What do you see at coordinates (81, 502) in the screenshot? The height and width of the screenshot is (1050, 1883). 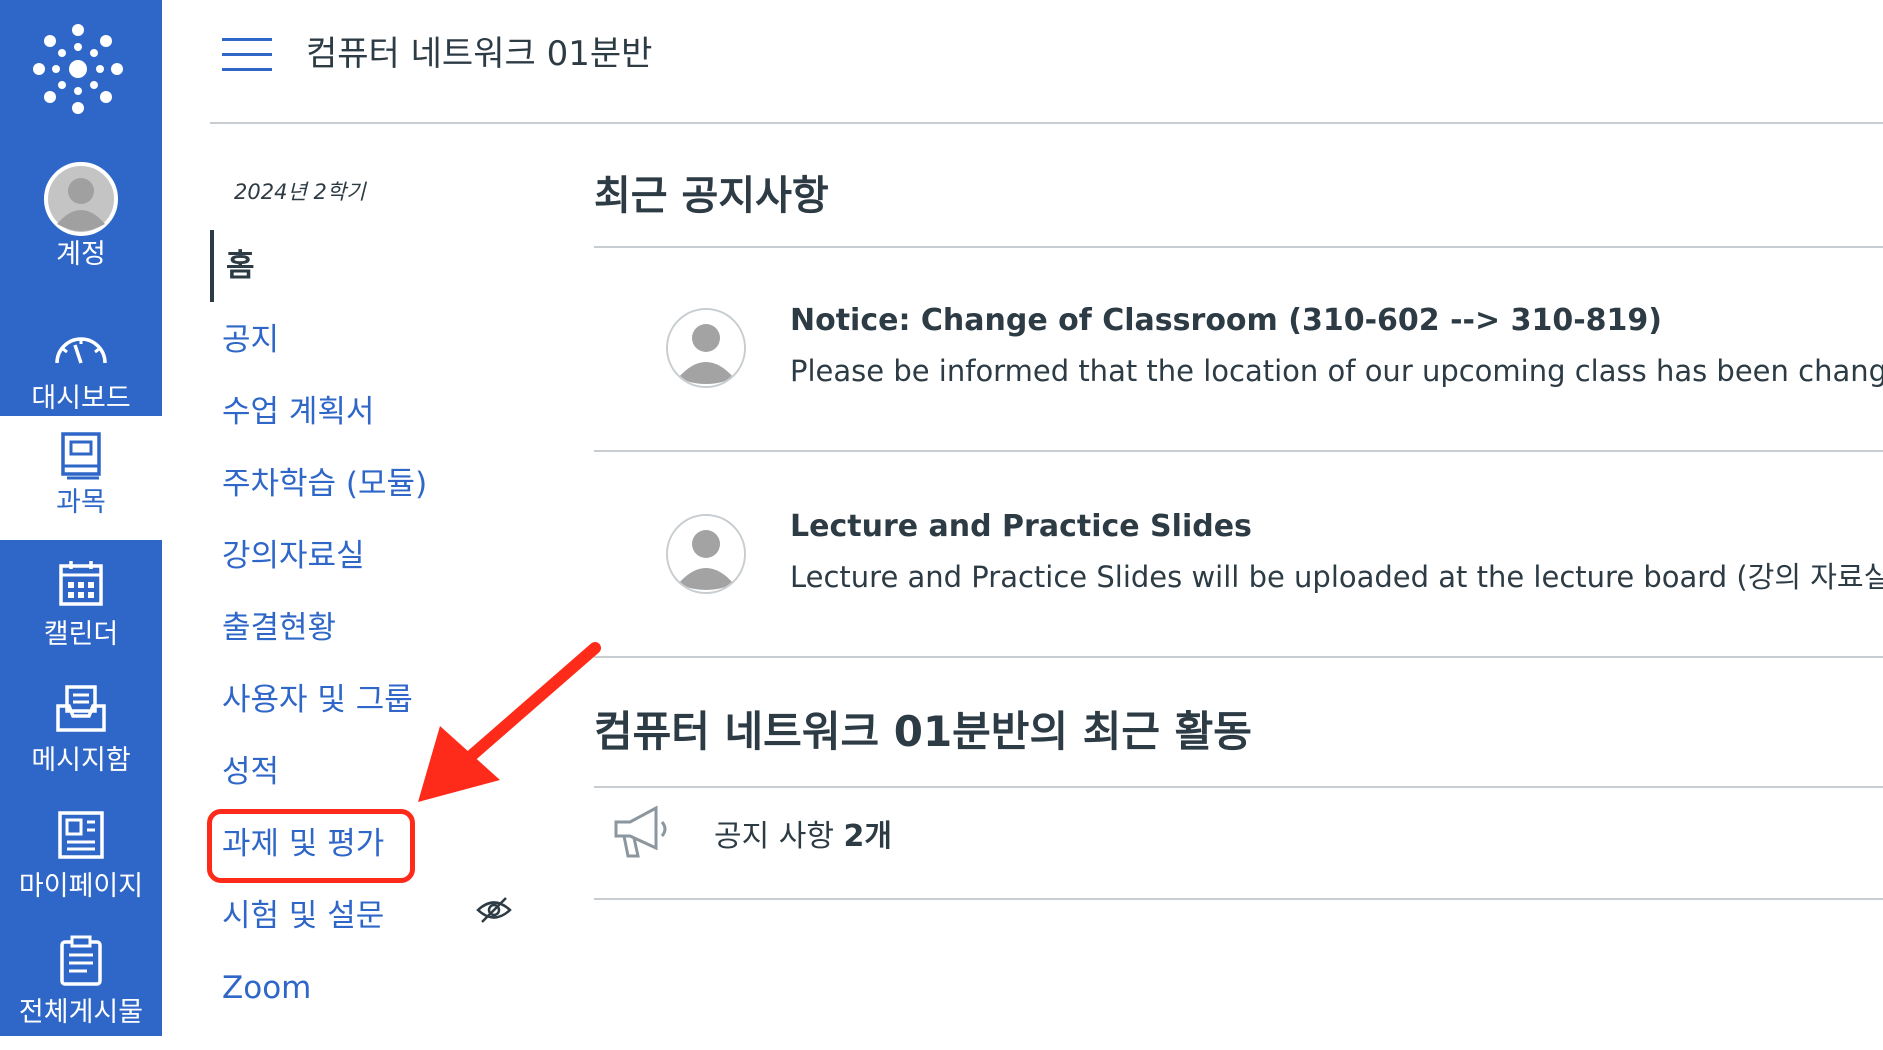 I see `gnav-label: 과목` at bounding box center [81, 502].